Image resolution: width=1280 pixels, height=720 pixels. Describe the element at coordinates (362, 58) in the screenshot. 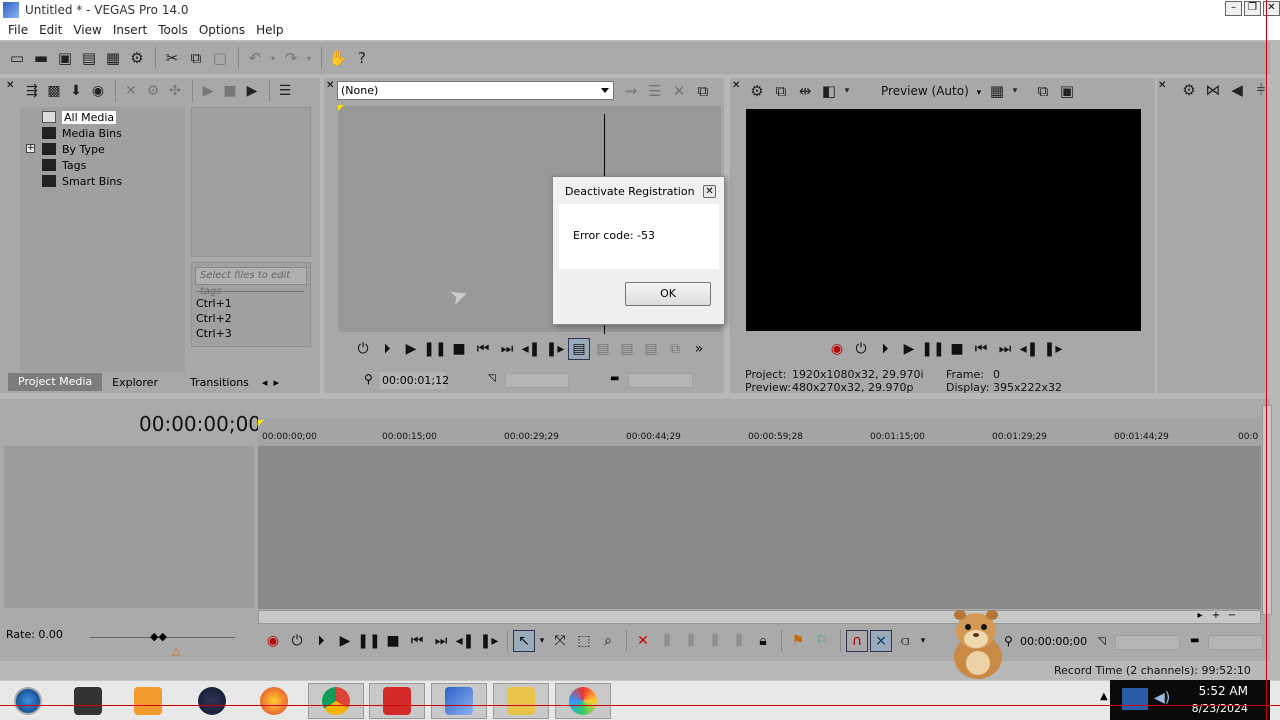

I see `help-icon: ?` at that location.